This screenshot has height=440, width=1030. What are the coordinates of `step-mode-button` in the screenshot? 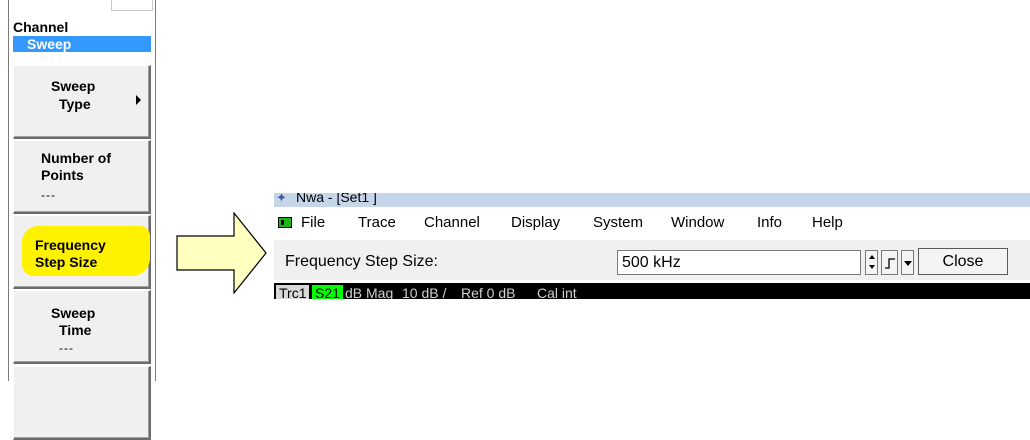 It's located at (889, 262).